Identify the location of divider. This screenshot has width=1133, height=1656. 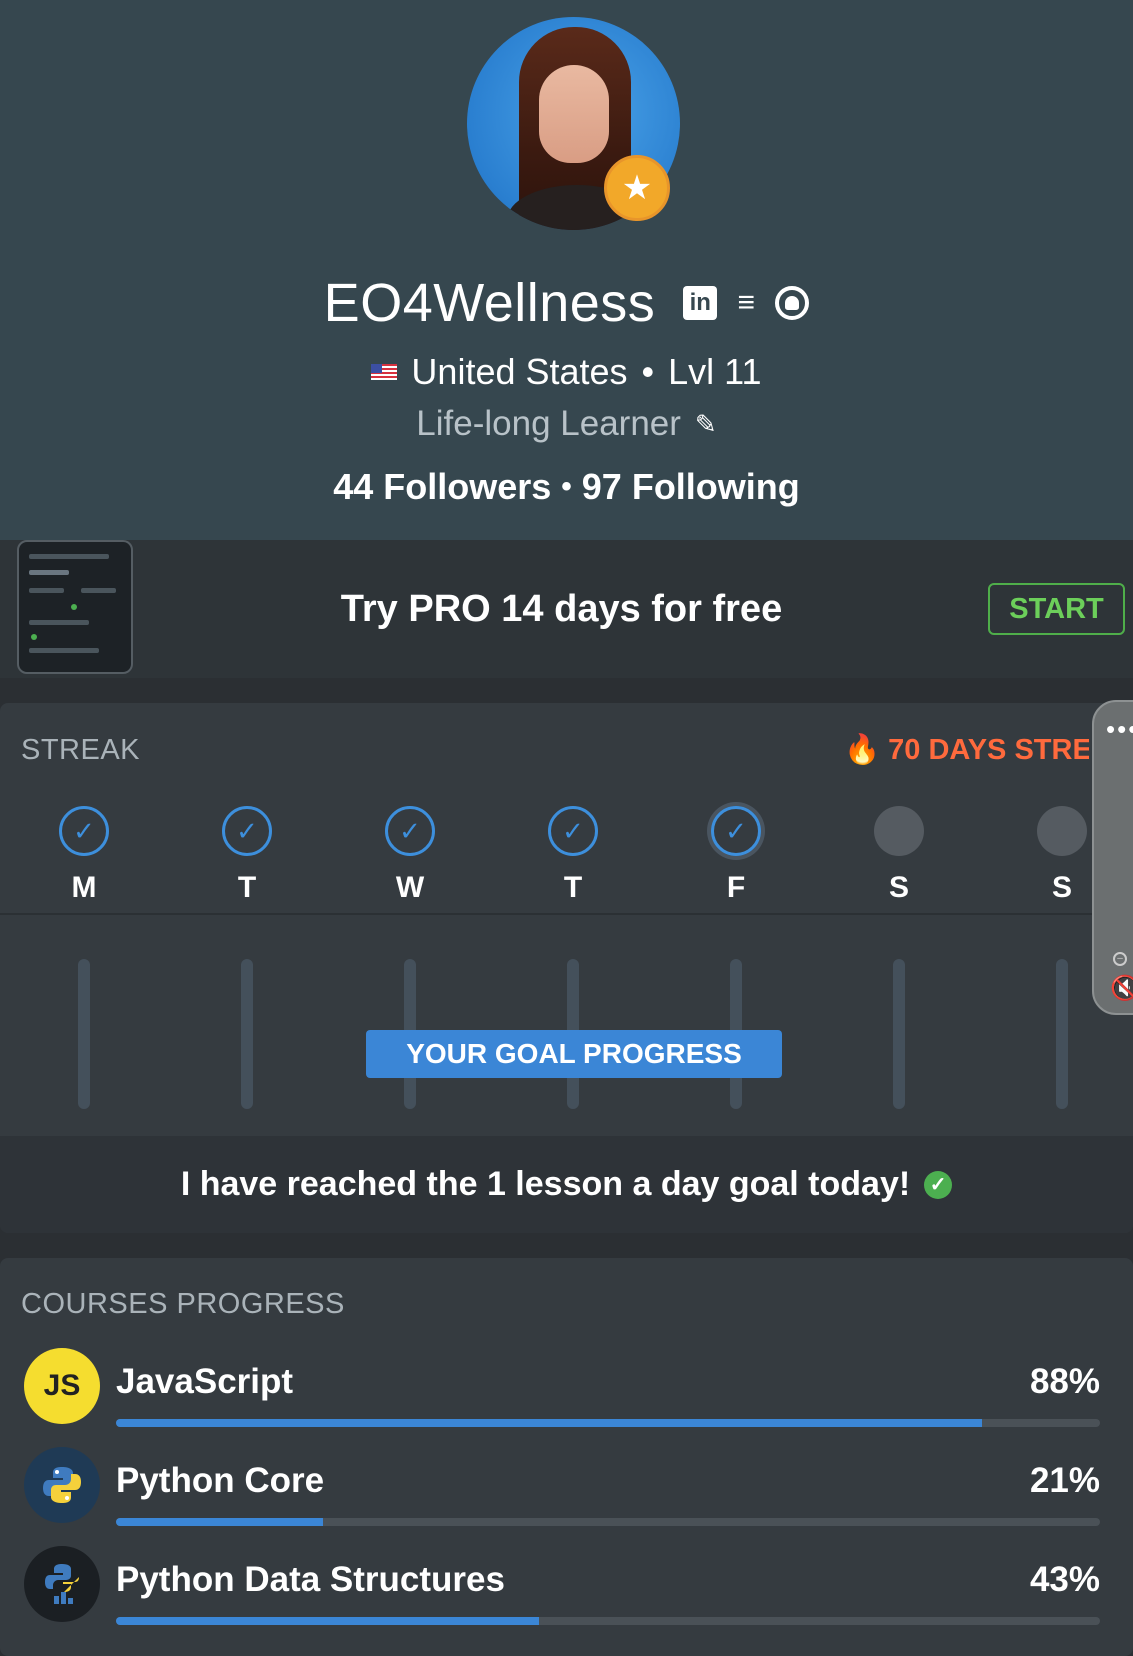
(566, 914).